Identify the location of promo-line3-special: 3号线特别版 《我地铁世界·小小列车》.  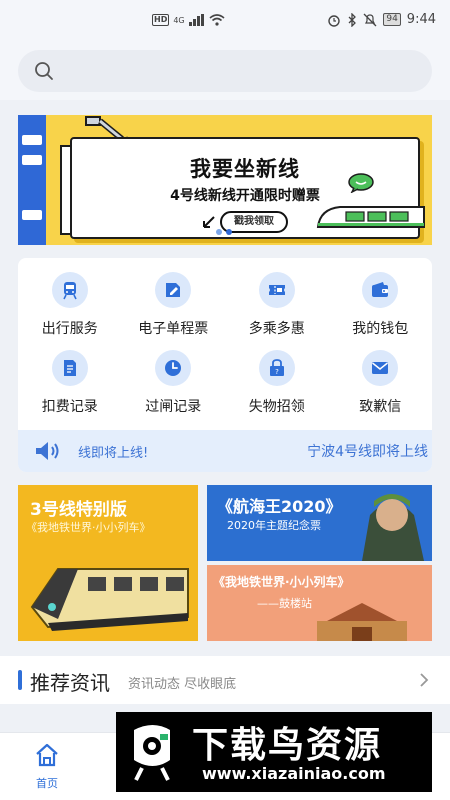
(108, 563).